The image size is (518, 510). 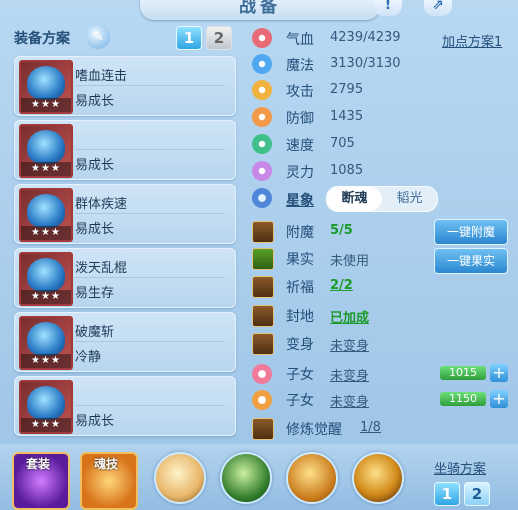 I want to click on diamond-icon, so click(x=262, y=64).